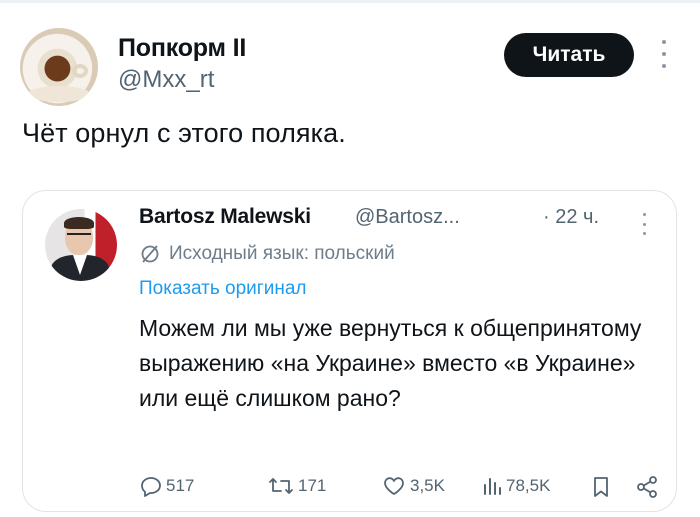 The width and height of the screenshot is (700, 517). What do you see at coordinates (80, 71) in the screenshot?
I see `avatar-cup-handle` at bounding box center [80, 71].